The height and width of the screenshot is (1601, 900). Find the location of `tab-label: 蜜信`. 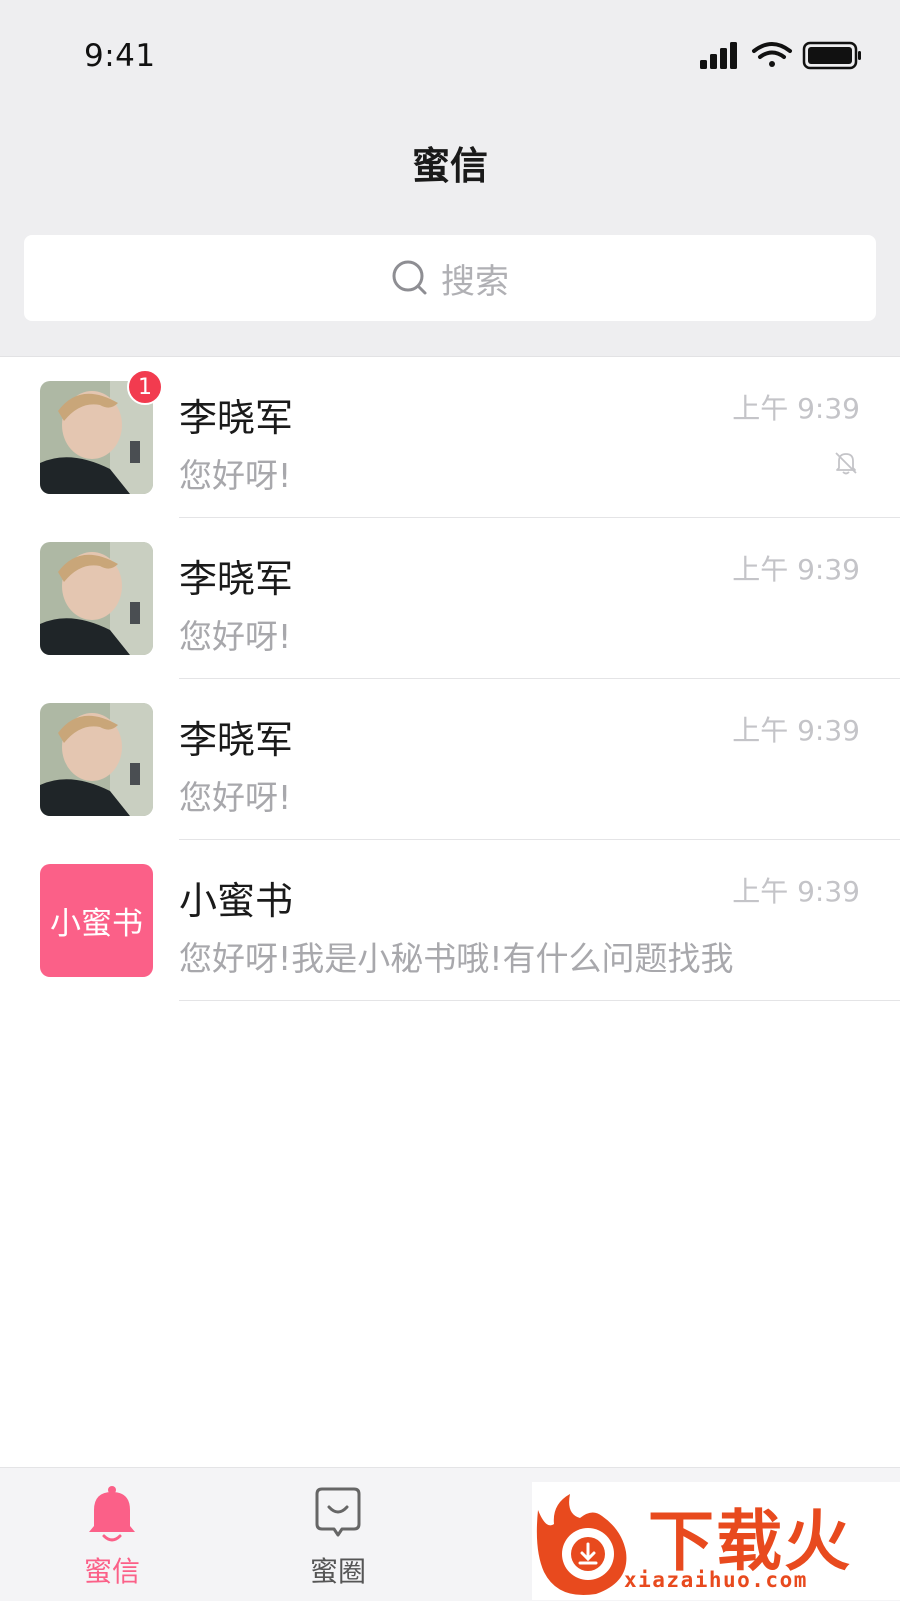

tab-label: 蜜信 is located at coordinates (111, 1571).